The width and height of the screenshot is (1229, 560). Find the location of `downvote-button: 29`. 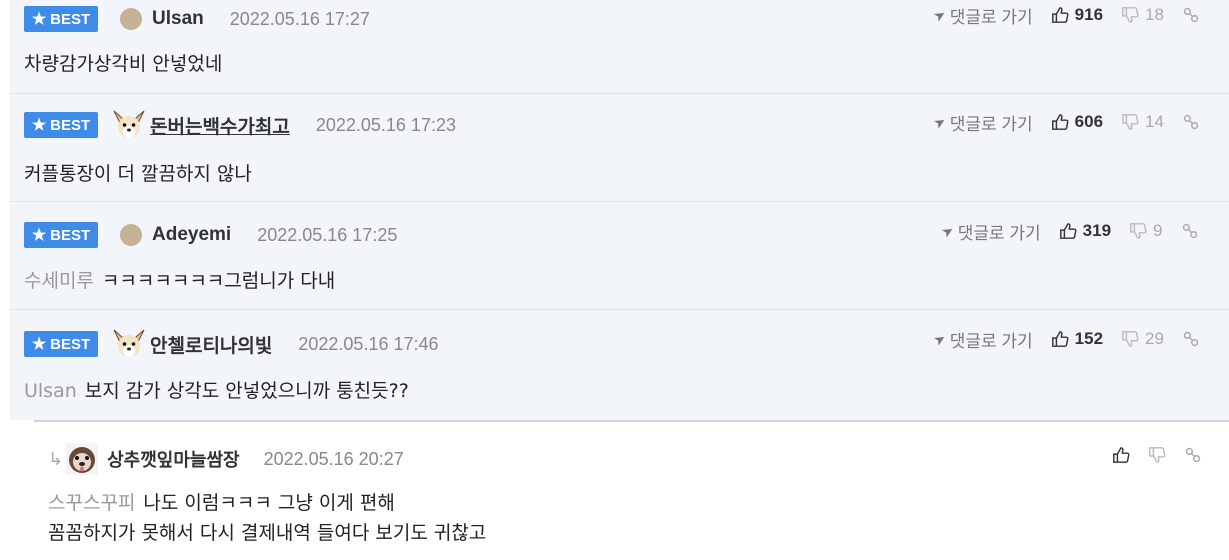

downvote-button: 29 is located at coordinates (1142, 339).